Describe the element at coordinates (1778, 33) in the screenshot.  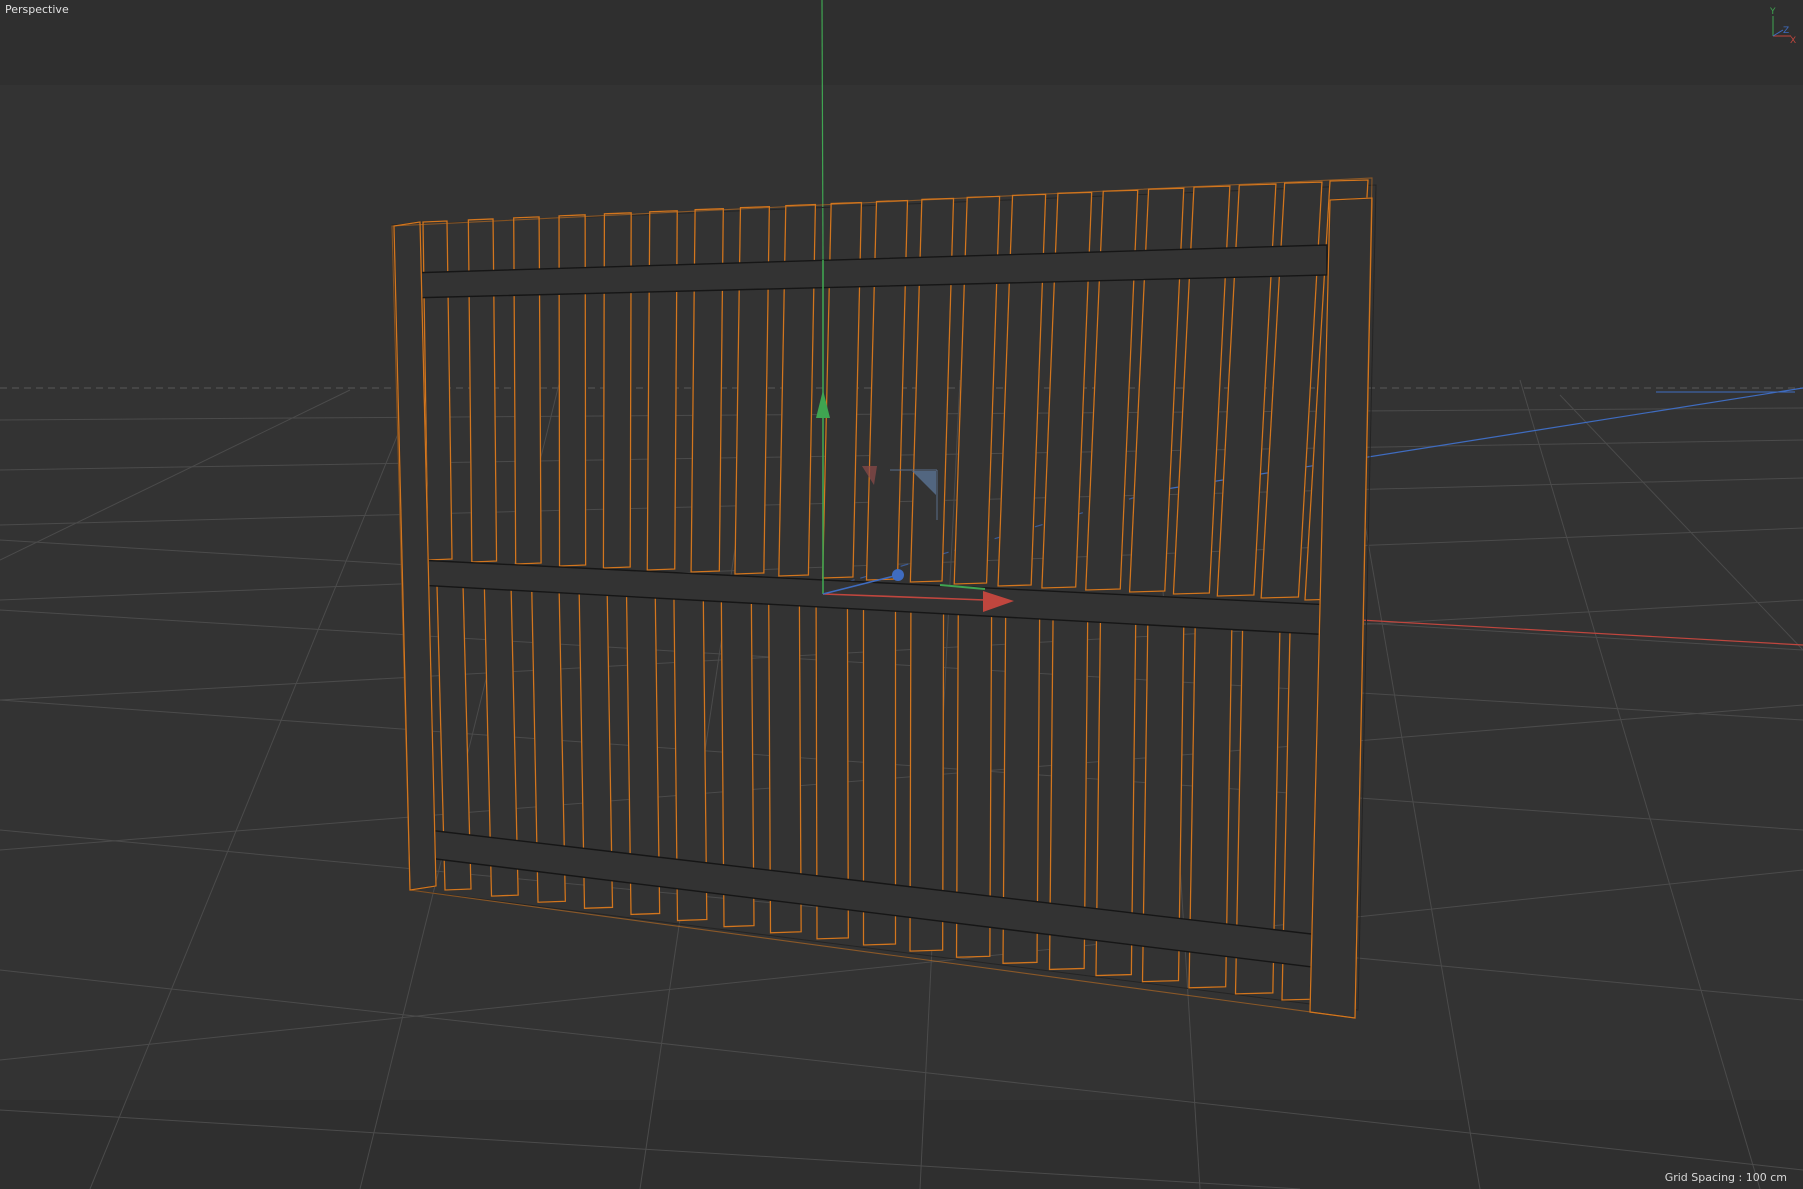
I see `camera-z-axis` at that location.